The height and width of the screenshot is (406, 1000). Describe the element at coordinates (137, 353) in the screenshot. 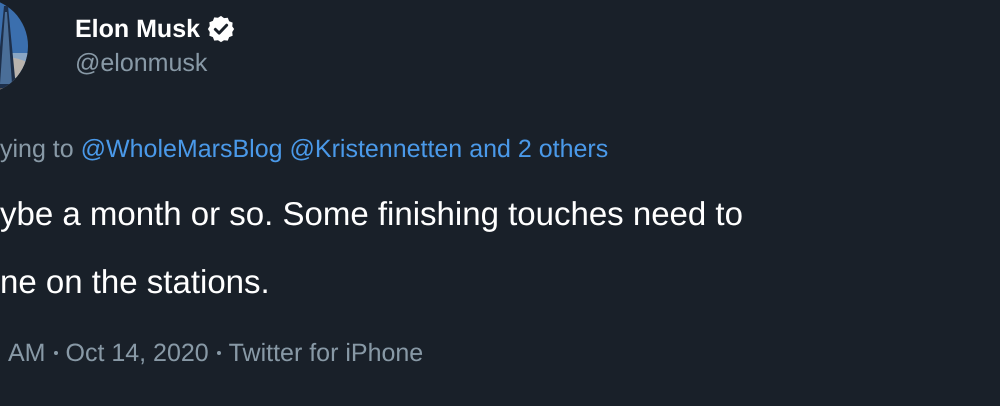

I see `tweet-date: Oct 14, 2020` at that location.